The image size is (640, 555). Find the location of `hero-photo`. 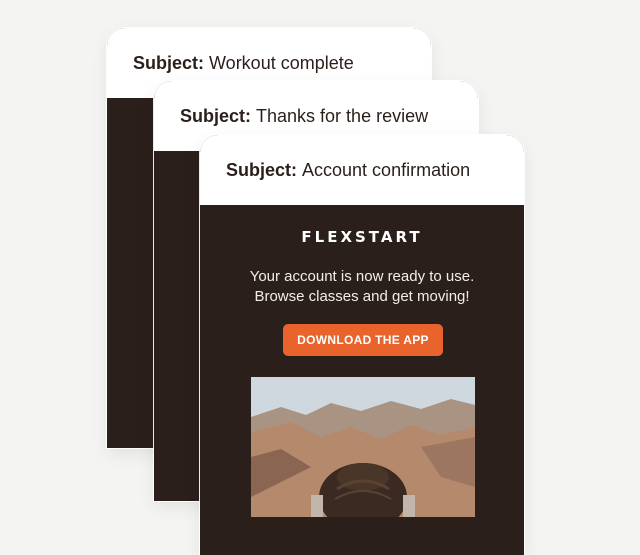

hero-photo is located at coordinates (363, 447).